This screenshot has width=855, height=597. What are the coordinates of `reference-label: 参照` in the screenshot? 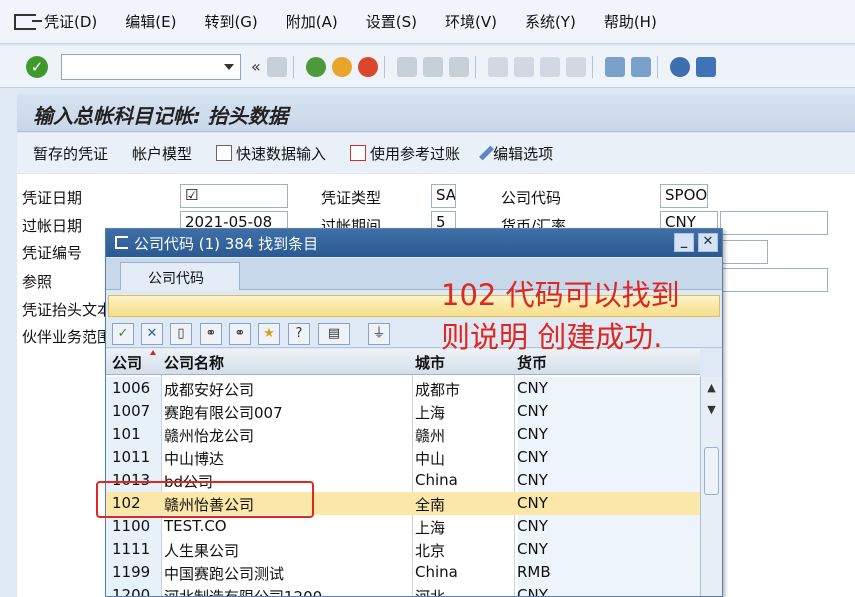 It's located at (37, 282).